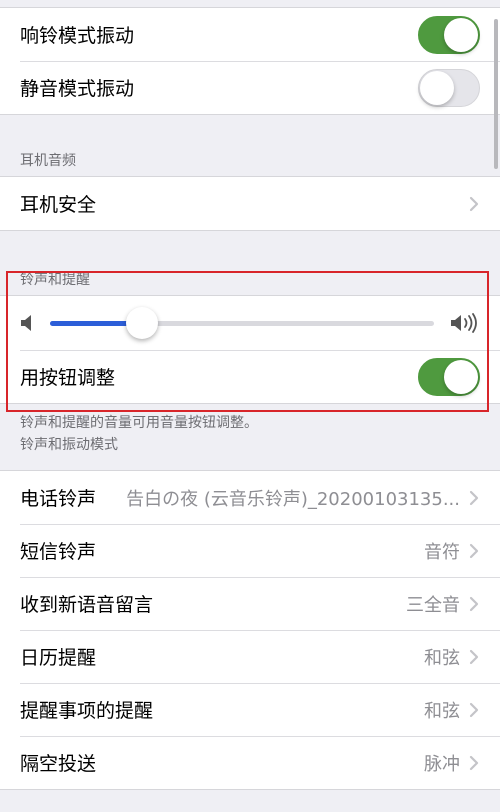 Image resolution: width=500 pixels, height=812 pixels. What do you see at coordinates (496, 94) in the screenshot?
I see `scrollbar` at bounding box center [496, 94].